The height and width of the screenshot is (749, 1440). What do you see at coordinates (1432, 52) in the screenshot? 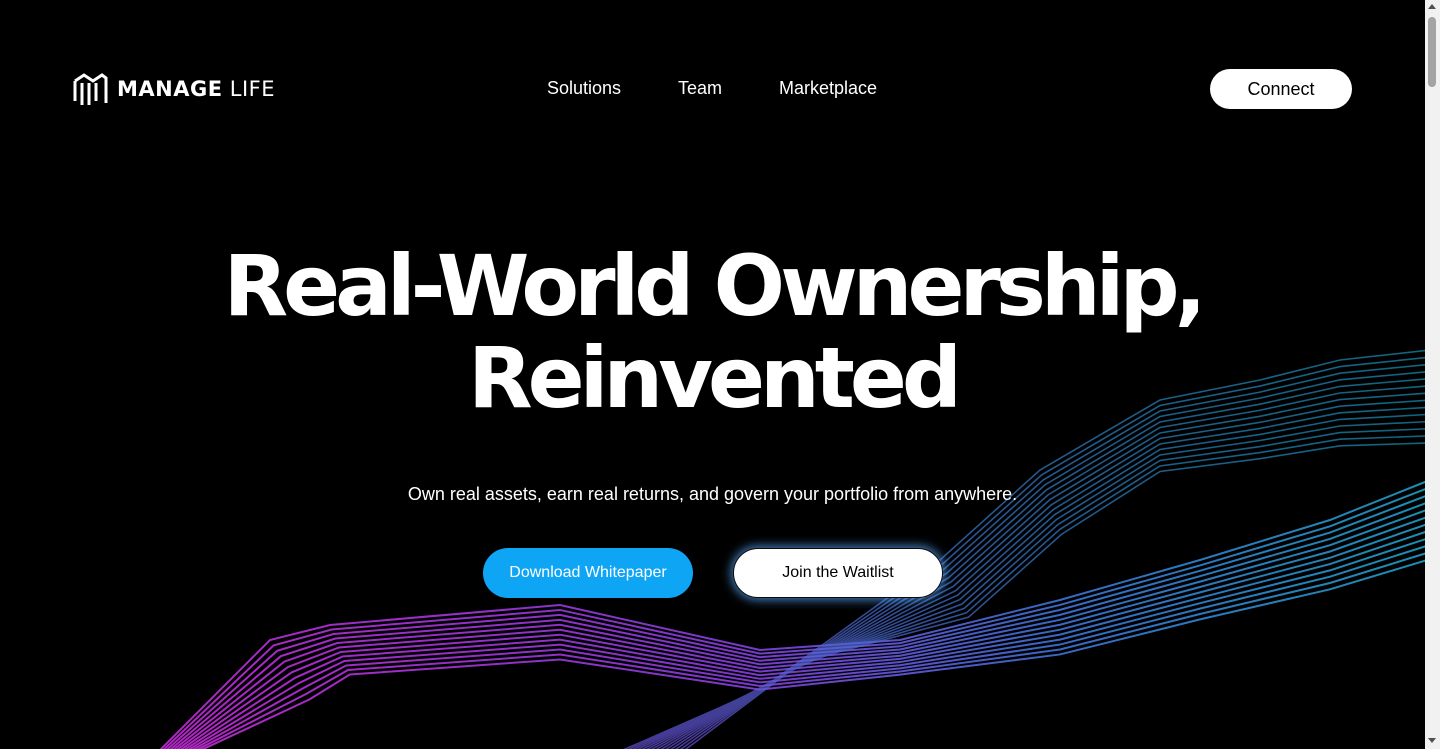
I see `scrollbar-thumb` at bounding box center [1432, 52].